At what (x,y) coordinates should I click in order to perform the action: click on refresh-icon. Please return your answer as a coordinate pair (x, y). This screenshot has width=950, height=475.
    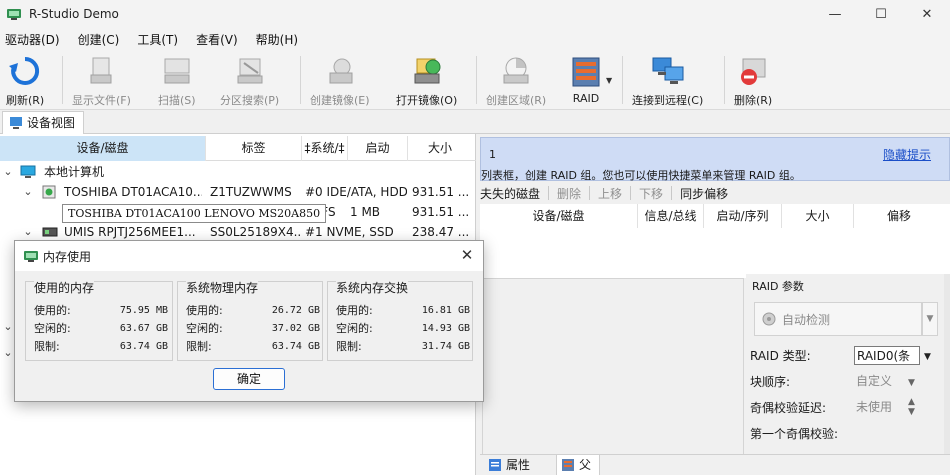
    Looking at the image, I should click on (24, 70).